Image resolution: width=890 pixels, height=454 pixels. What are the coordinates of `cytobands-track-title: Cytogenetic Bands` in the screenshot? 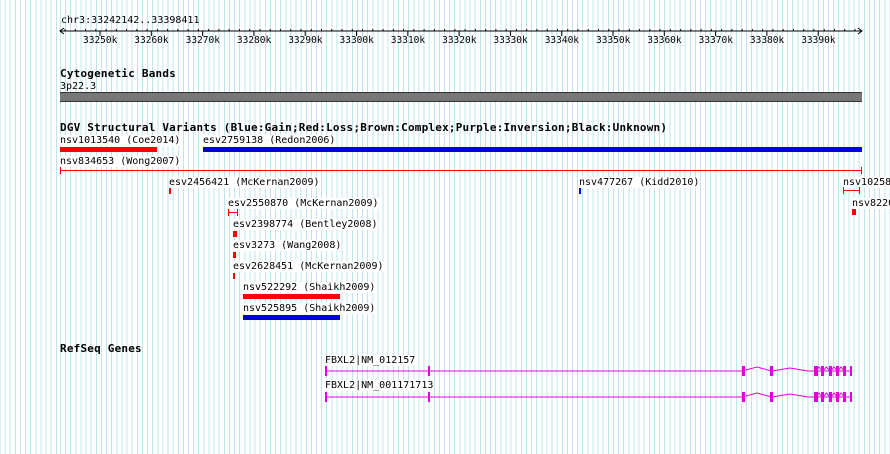 It's located at (118, 73).